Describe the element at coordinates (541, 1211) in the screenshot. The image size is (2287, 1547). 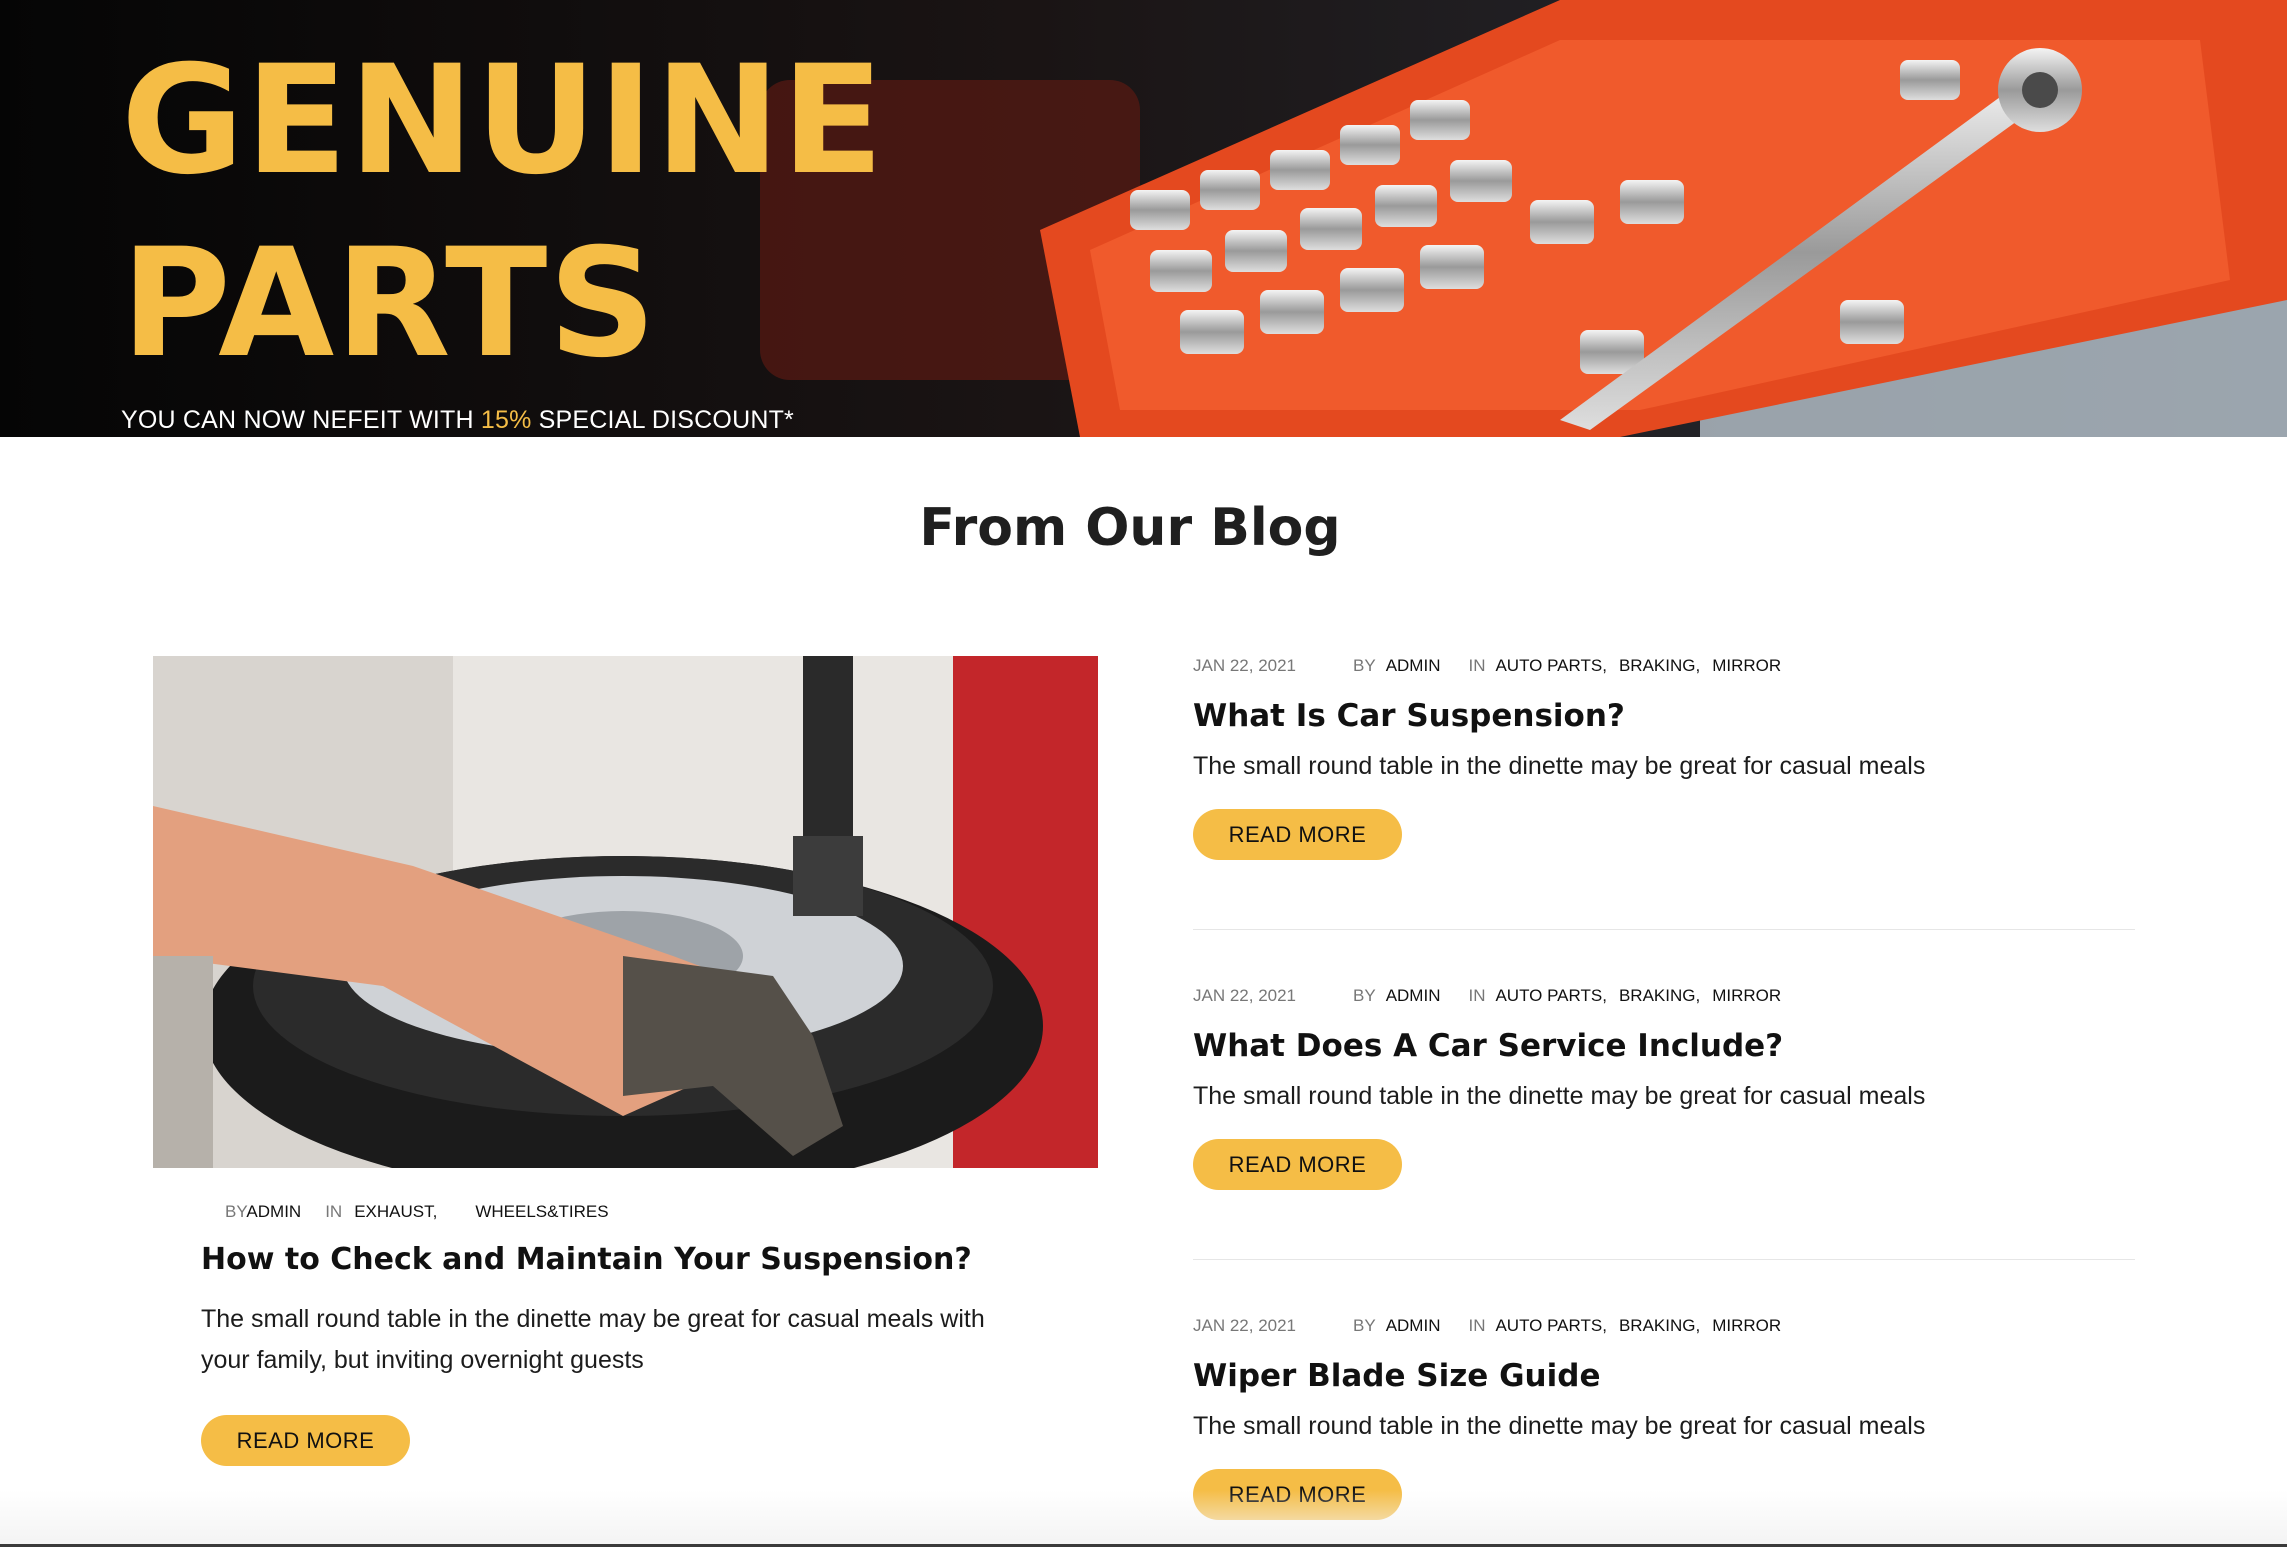
I see `category-link-wheels-tires: WHEELS&TIRES` at that location.